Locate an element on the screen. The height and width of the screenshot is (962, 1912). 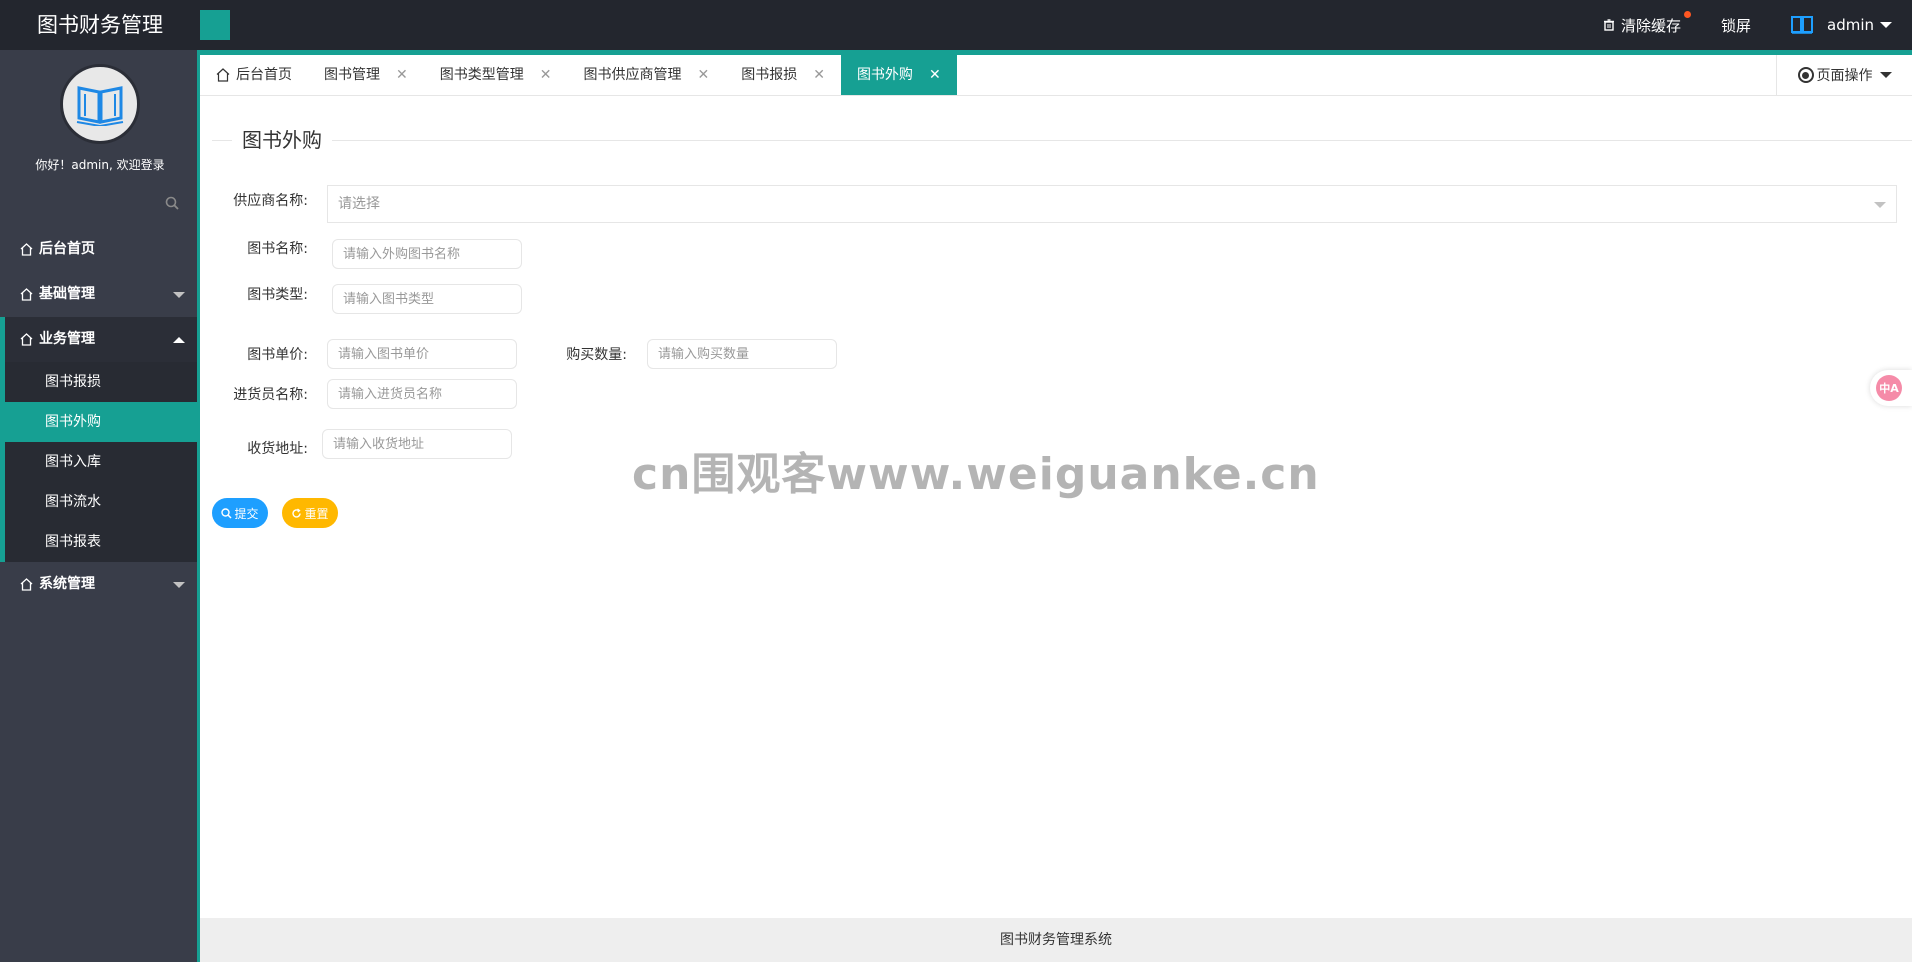
quantity-label: 购买数量: is located at coordinates (596, 355).